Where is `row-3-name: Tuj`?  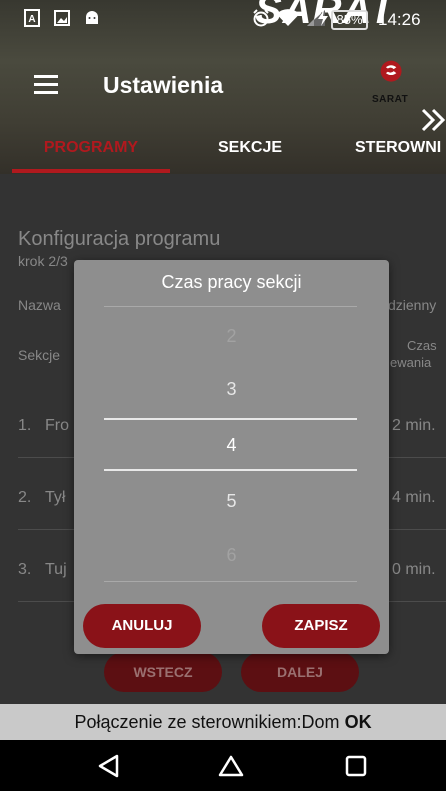 row-3-name: Tuj is located at coordinates (56, 569).